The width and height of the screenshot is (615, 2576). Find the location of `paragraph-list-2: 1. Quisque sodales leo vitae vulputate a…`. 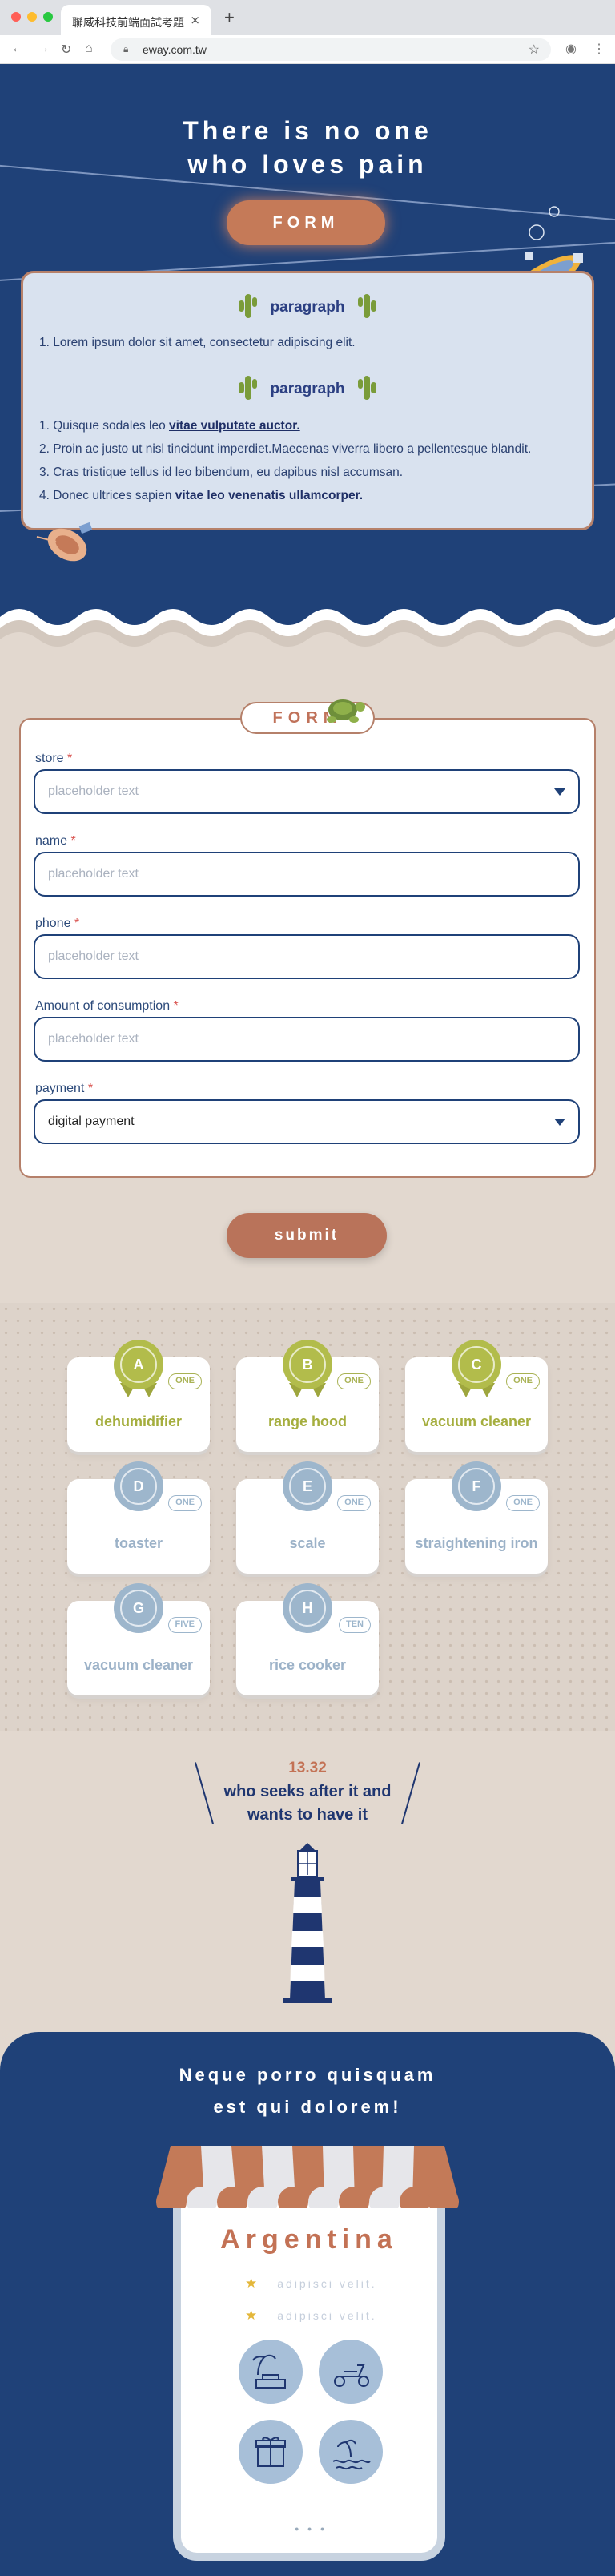

paragraph-list-2: 1. Quisque sodales leo vitae vulputate a… is located at coordinates (311, 465).